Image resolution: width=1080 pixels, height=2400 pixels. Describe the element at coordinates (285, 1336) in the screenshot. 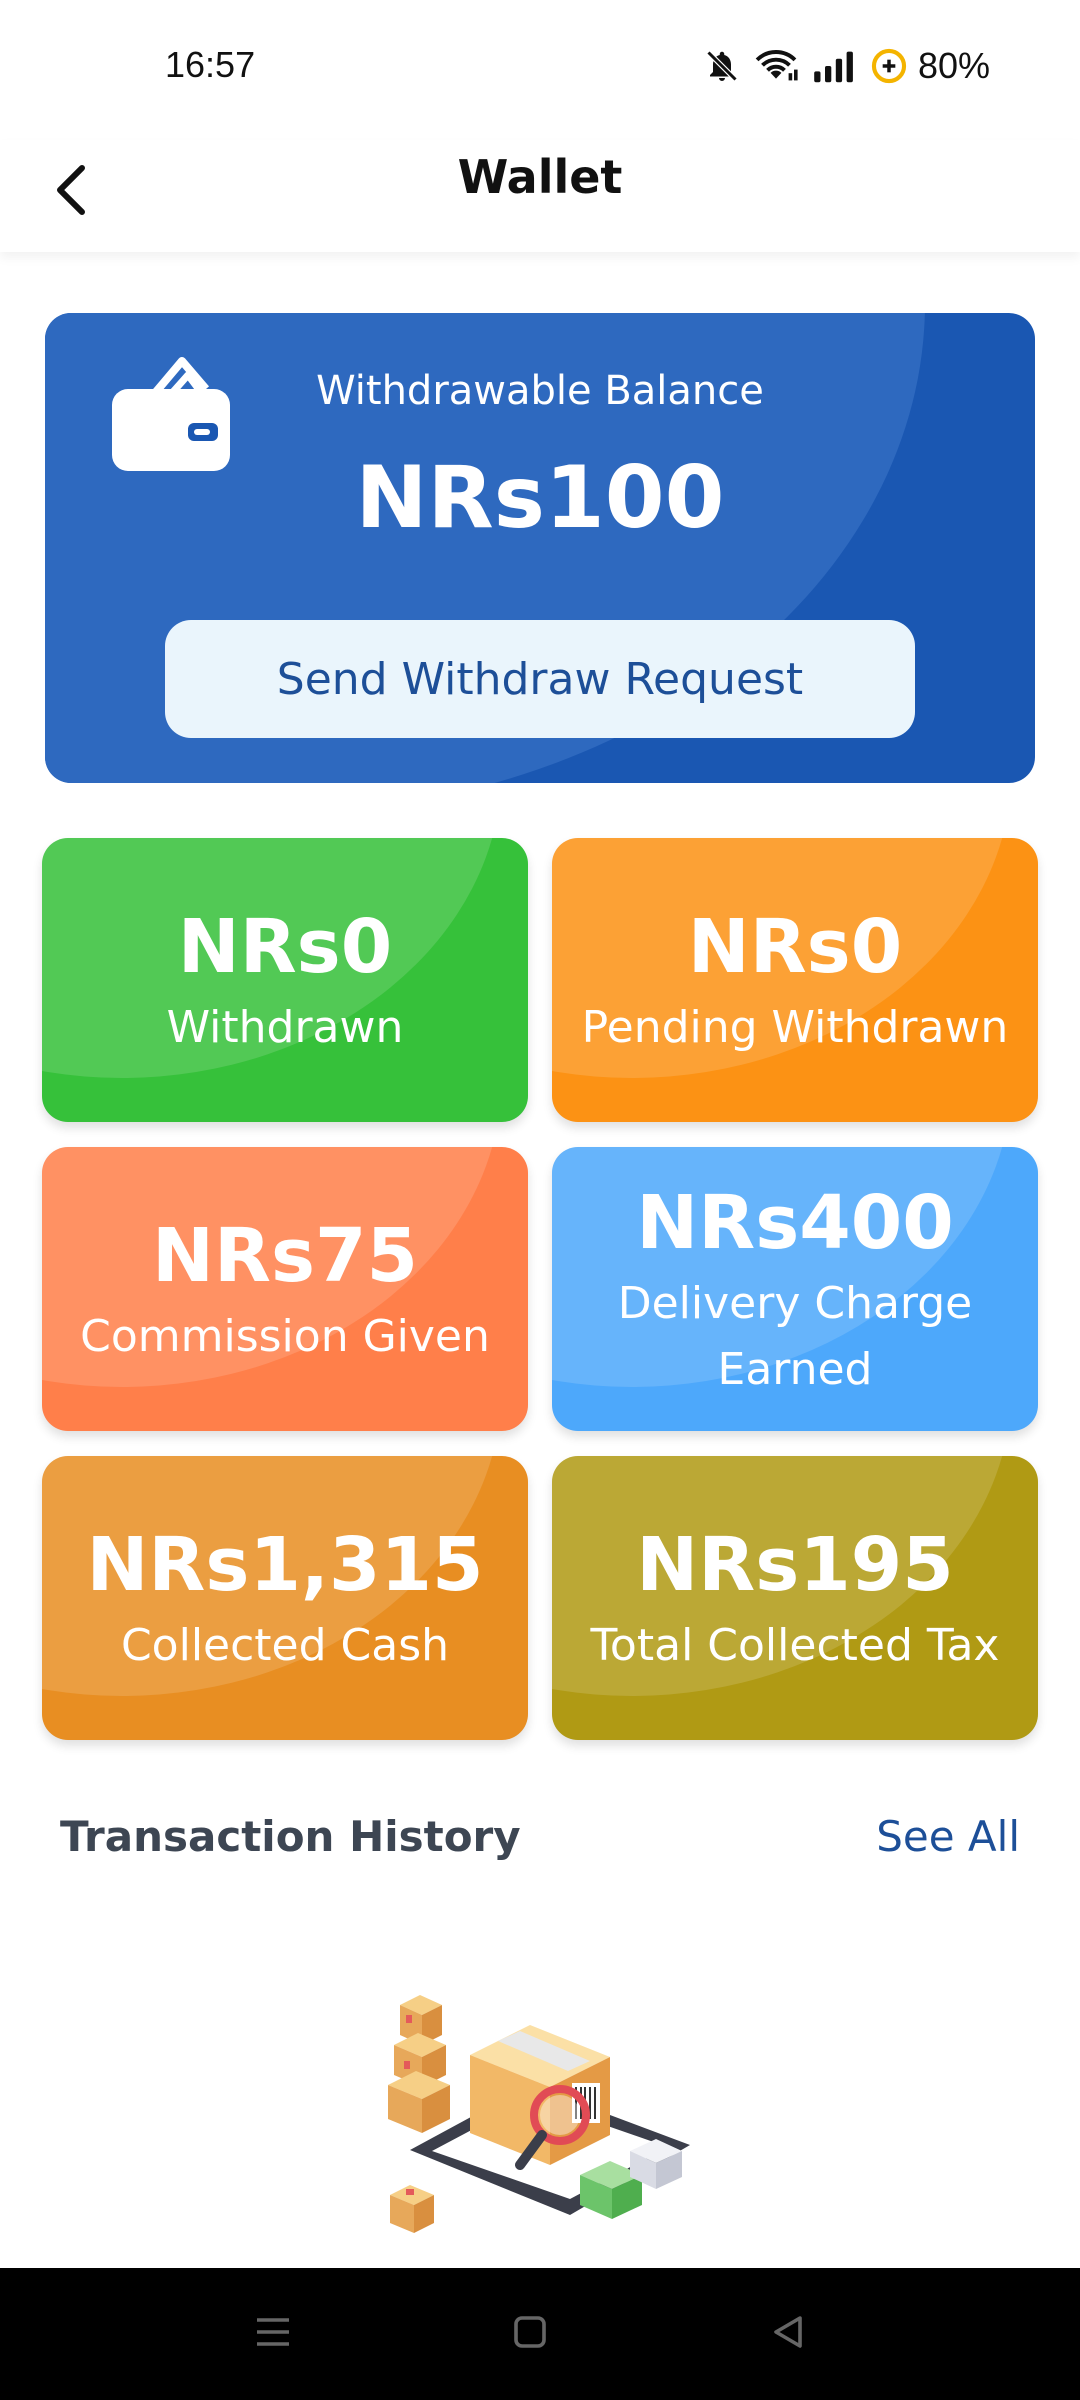

I see `stat-label: Commission Given` at that location.